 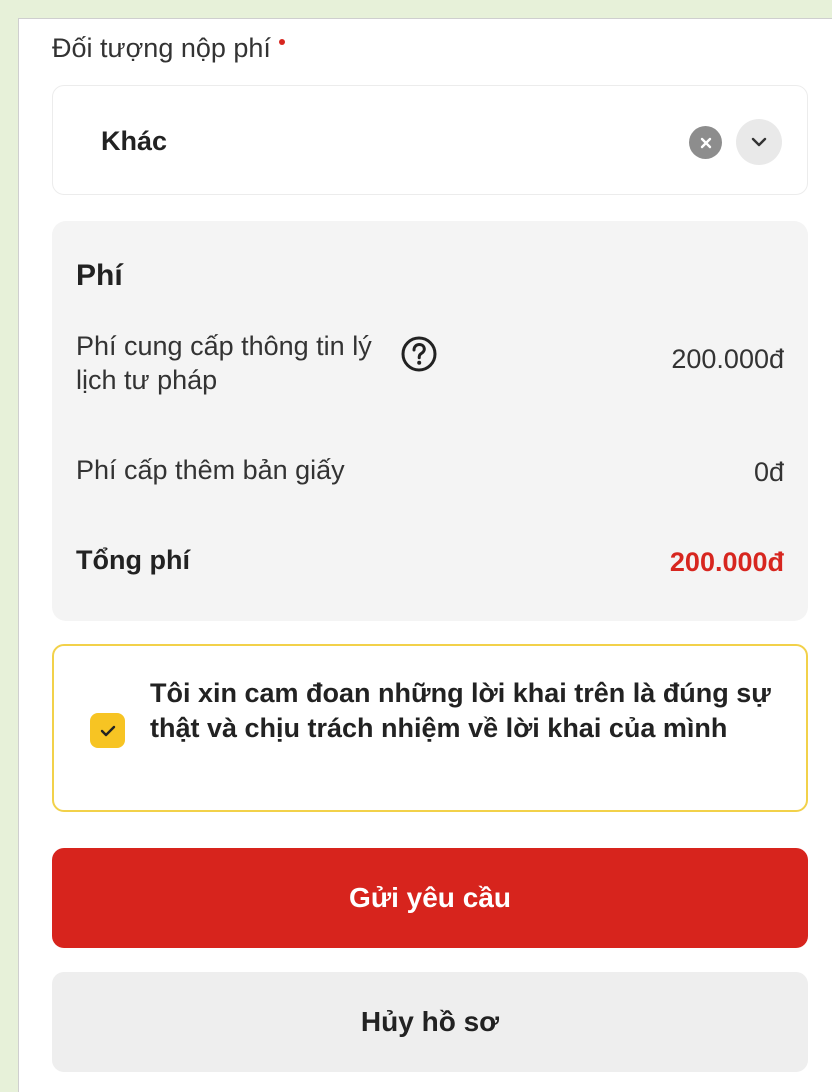 I want to click on cancel-application-button: Hủy hồ sơ, so click(x=430, y=1022).